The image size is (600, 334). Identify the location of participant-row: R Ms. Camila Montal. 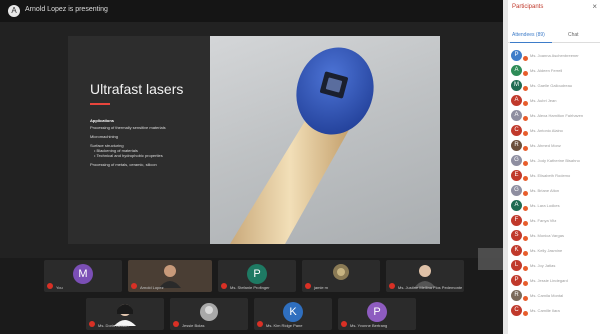
(554, 295).